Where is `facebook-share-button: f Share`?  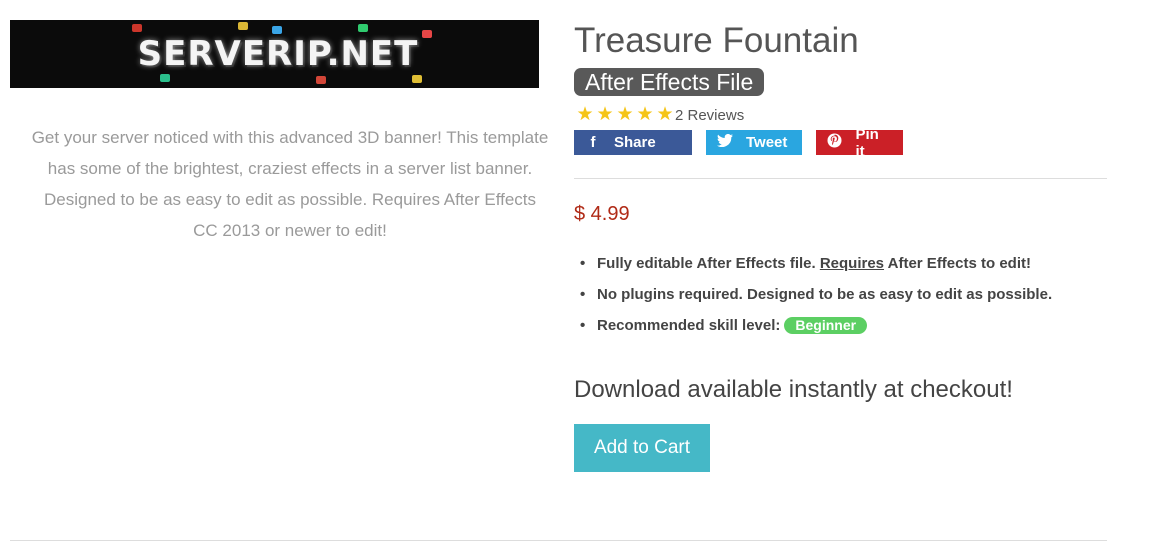
facebook-share-button: f Share is located at coordinates (633, 142).